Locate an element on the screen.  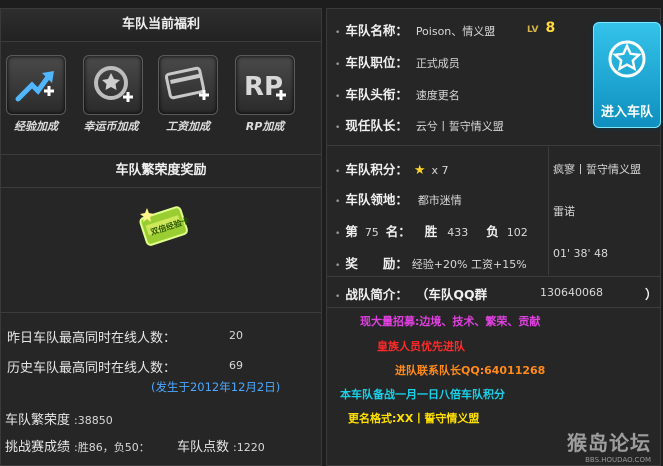
history-online-value: 69 is located at coordinates (236, 365).